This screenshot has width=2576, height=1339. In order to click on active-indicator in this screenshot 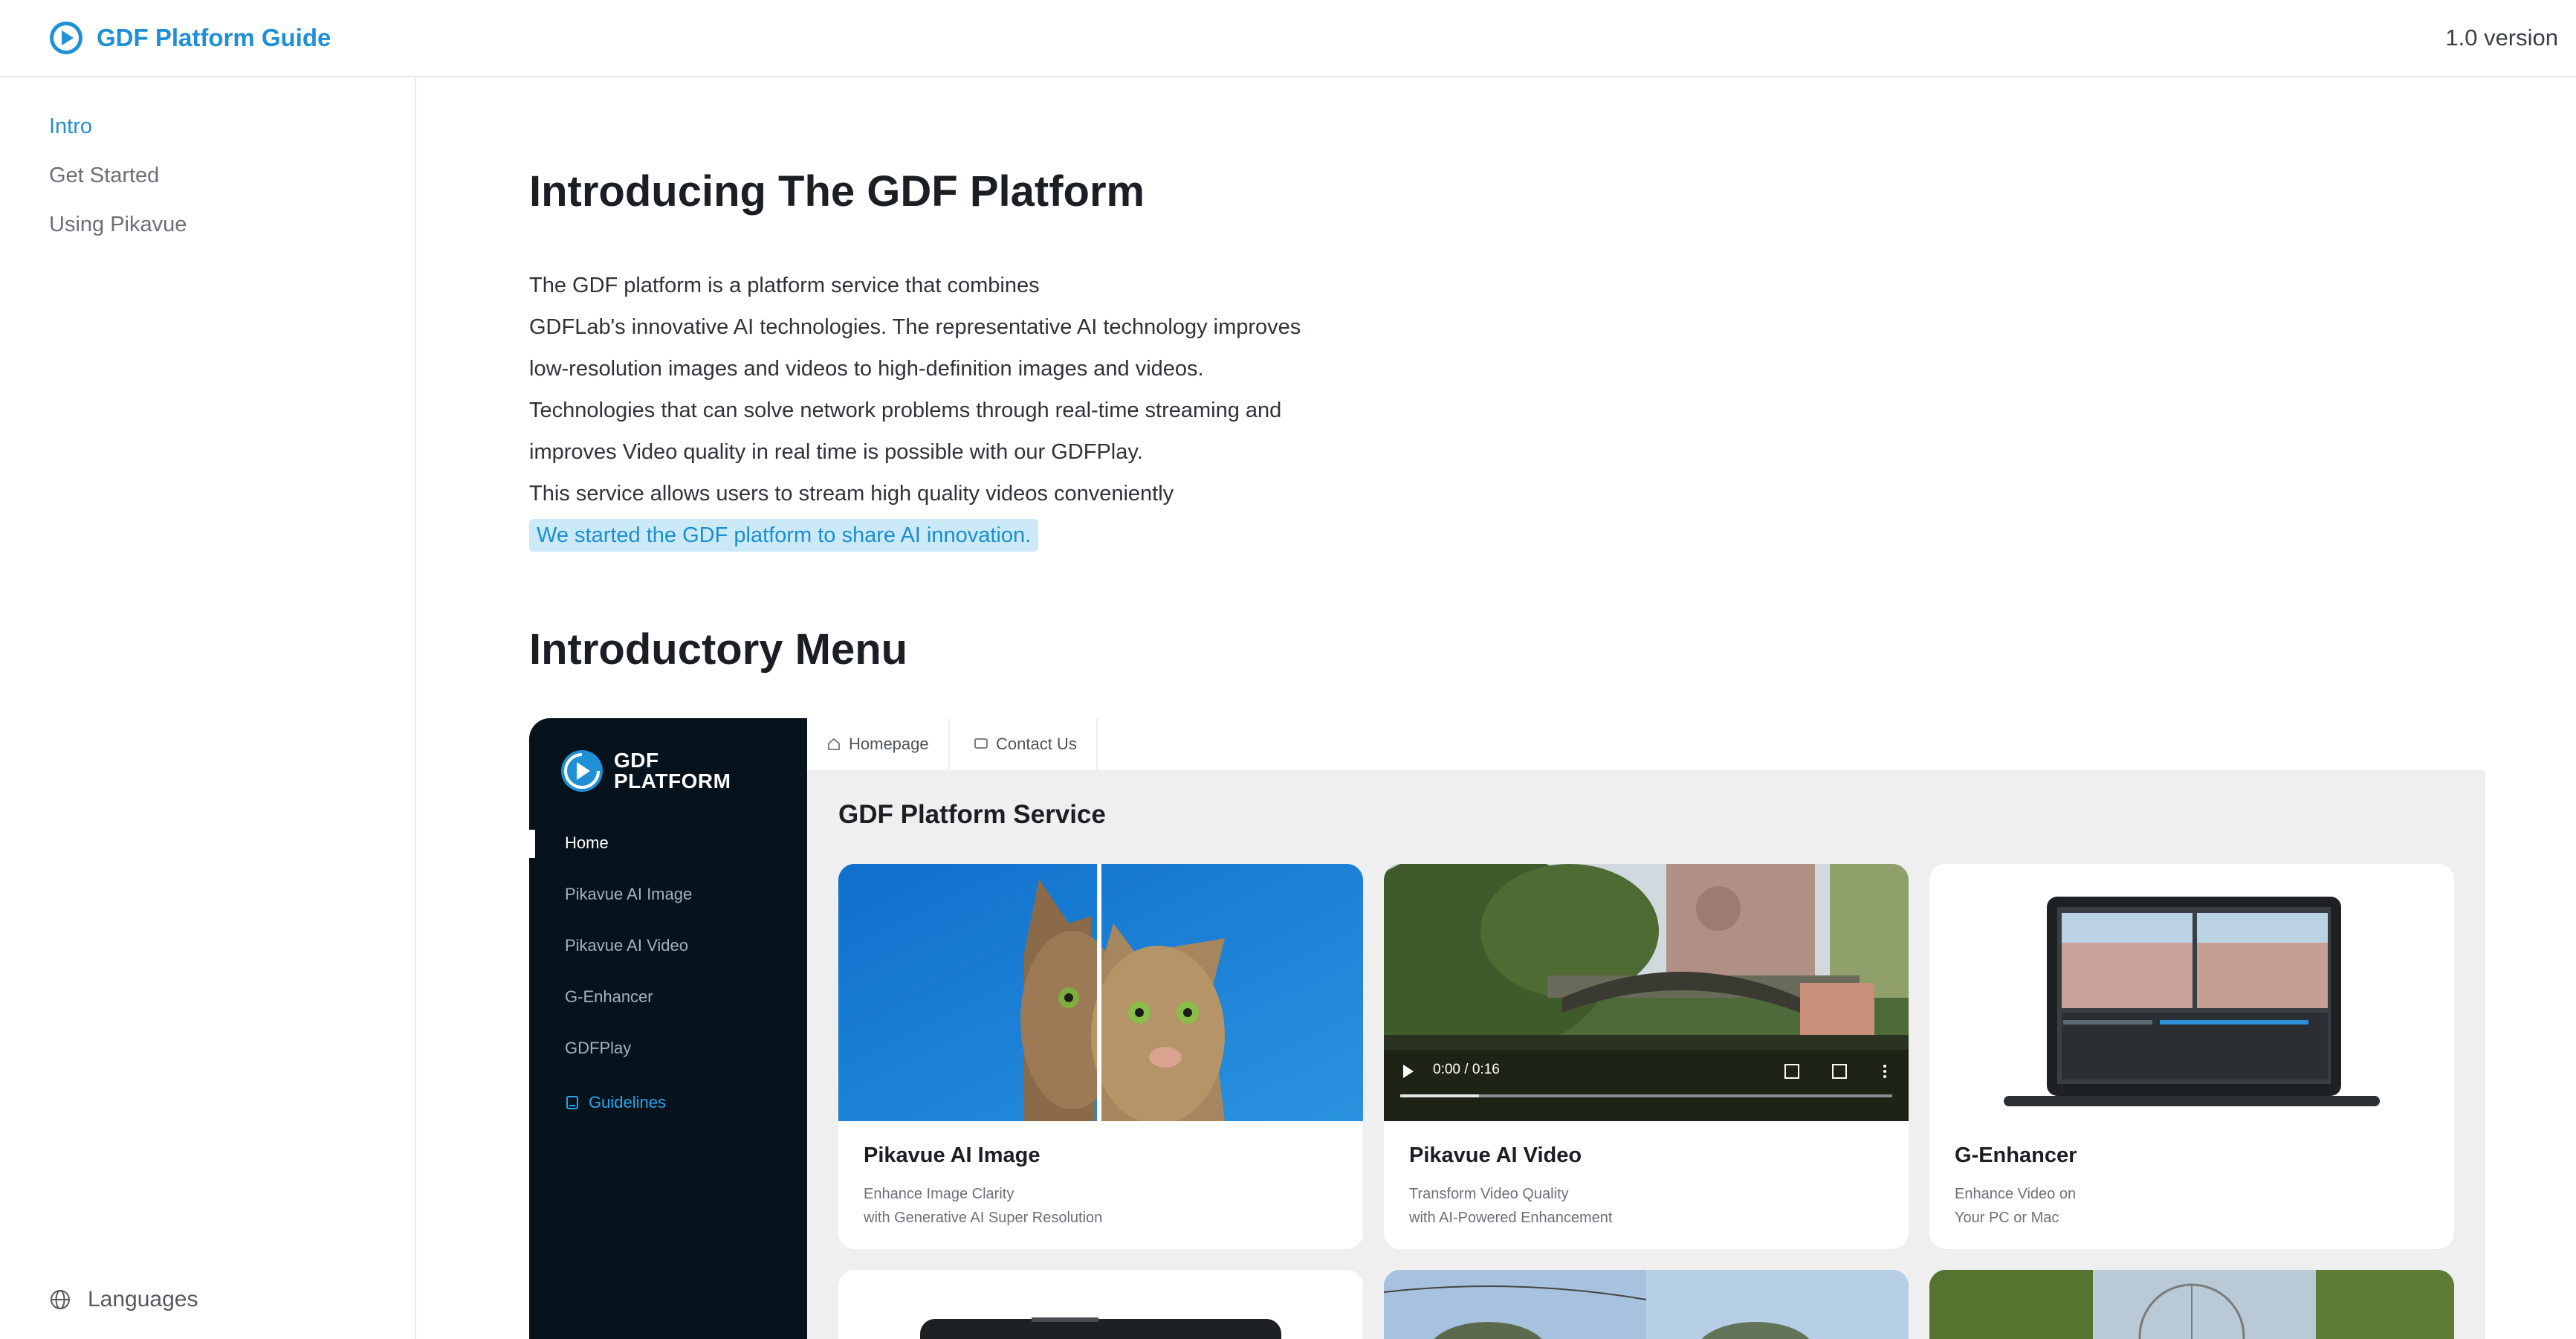, I will do `click(532, 844)`.